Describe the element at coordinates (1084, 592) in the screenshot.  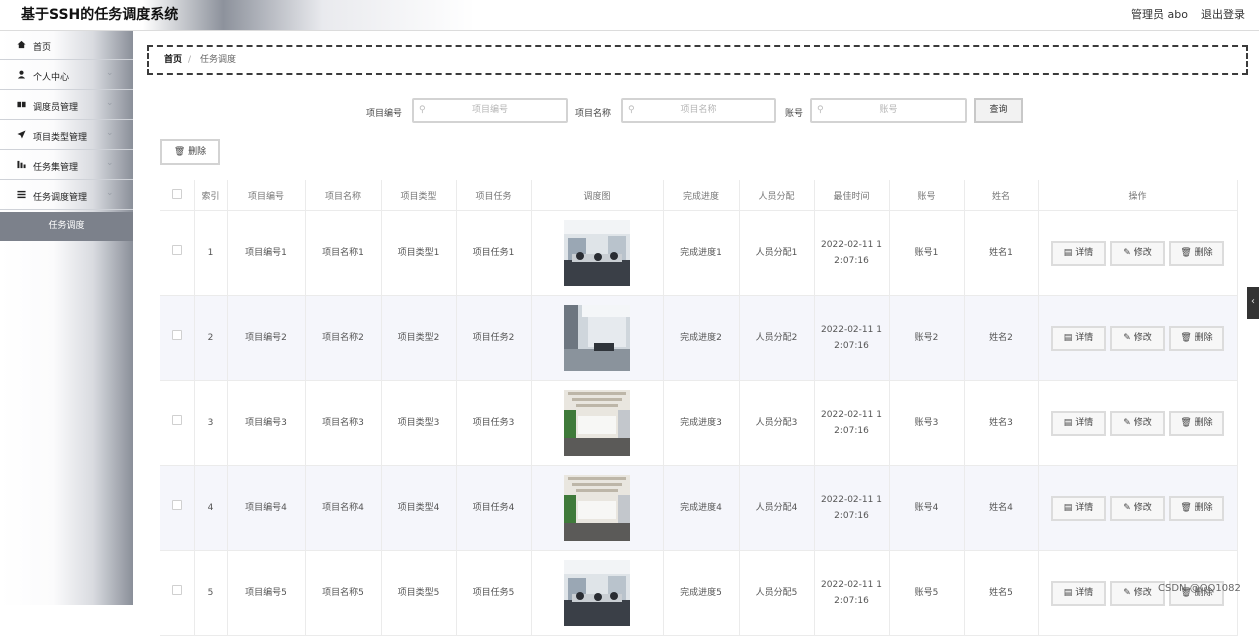
I see `detail-label: 详情` at that location.